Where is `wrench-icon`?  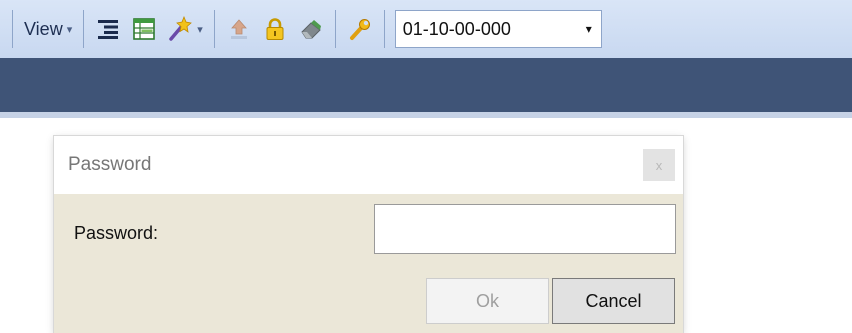 wrench-icon is located at coordinates (360, 29).